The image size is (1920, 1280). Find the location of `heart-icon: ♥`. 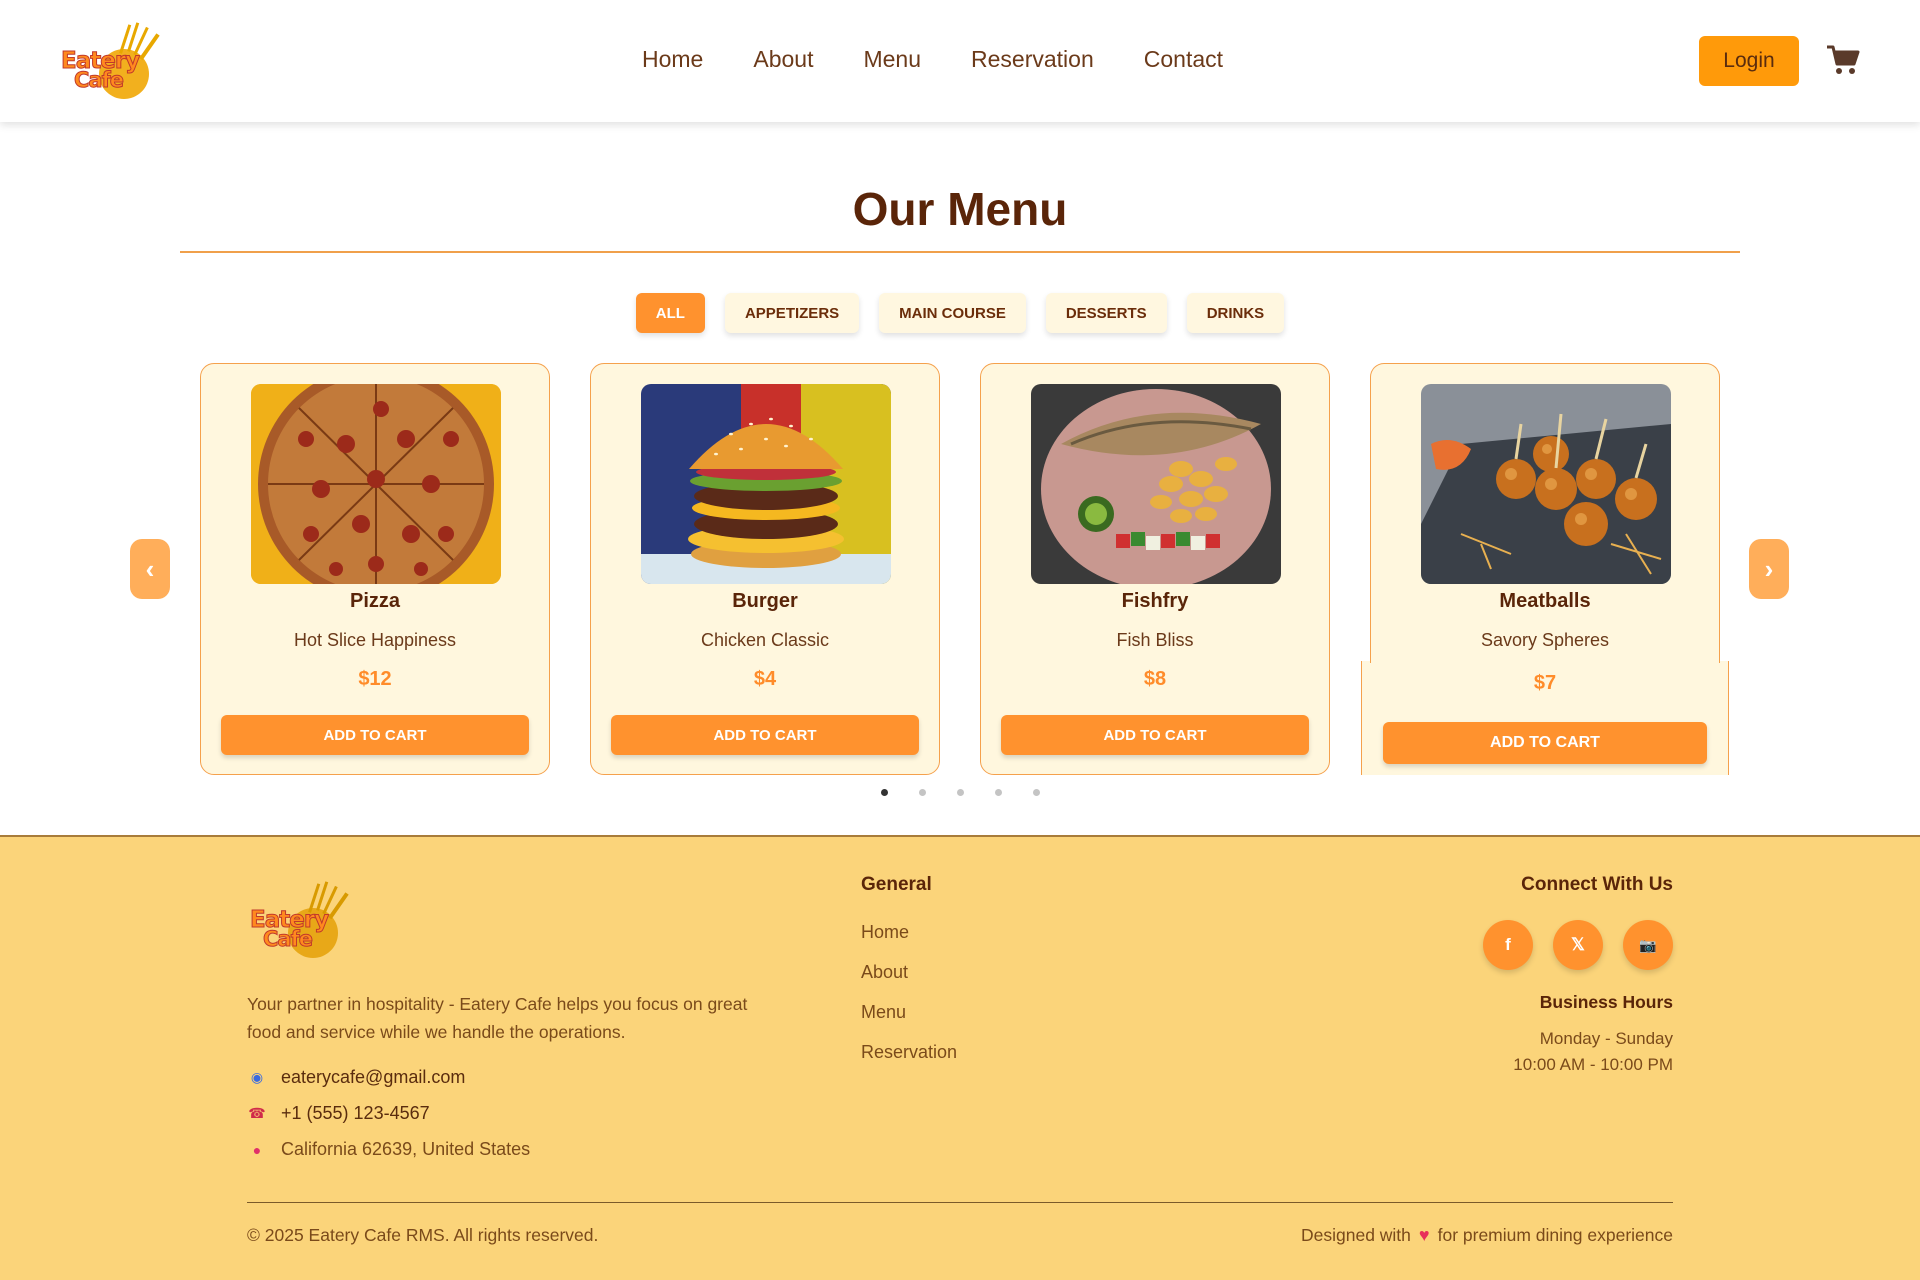

heart-icon: ♥ is located at coordinates (1424, 1235).